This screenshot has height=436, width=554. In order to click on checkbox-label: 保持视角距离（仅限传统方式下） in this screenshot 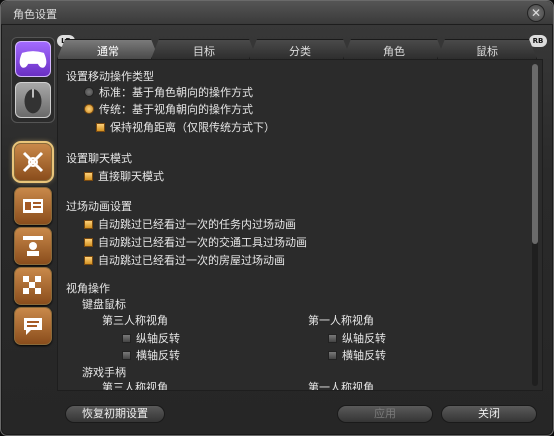, I will do `click(192, 127)`.